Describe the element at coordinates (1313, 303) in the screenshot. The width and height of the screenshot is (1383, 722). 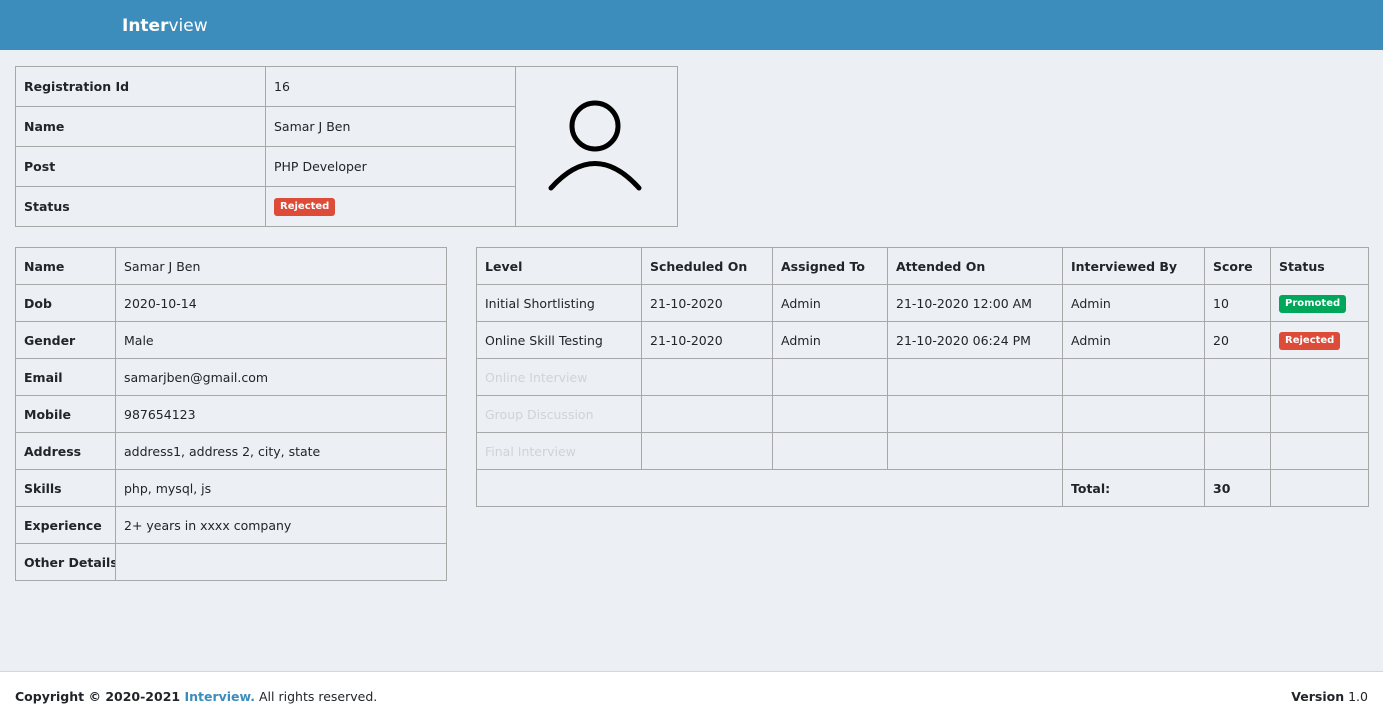
I see `status-badge: Promoted` at that location.